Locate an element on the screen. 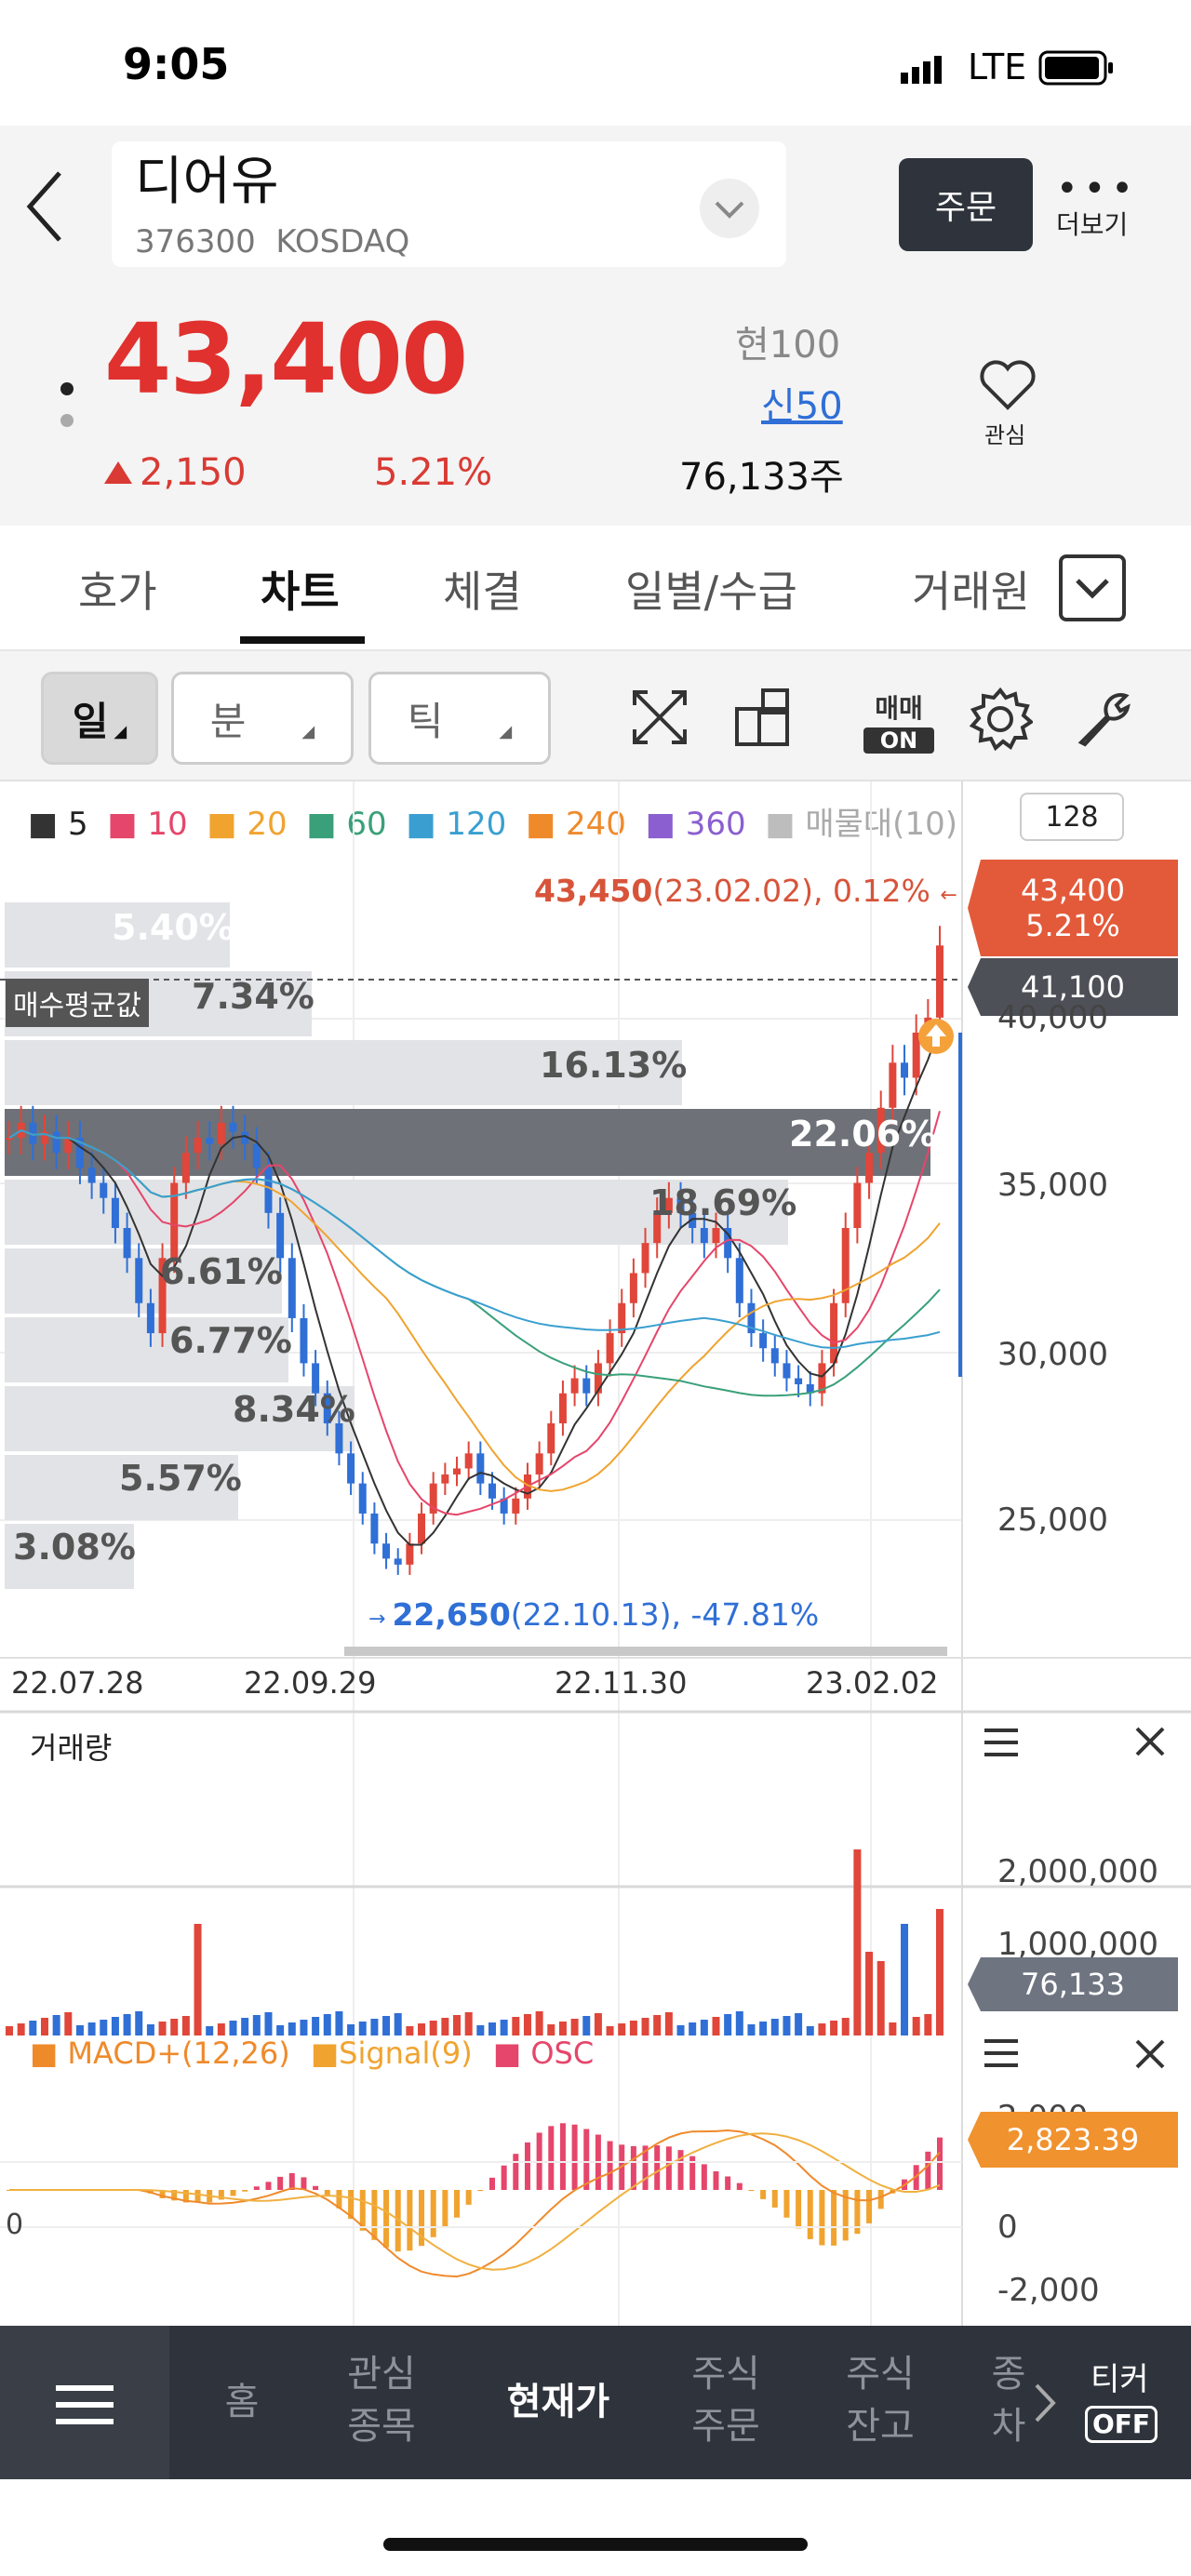  volume-y-tick: 2,000,000 is located at coordinates (1078, 1871).